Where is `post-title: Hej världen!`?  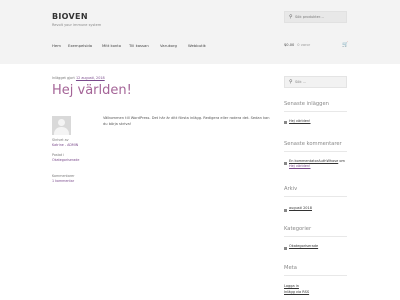 post-title: Hej världen! is located at coordinates (92, 90).